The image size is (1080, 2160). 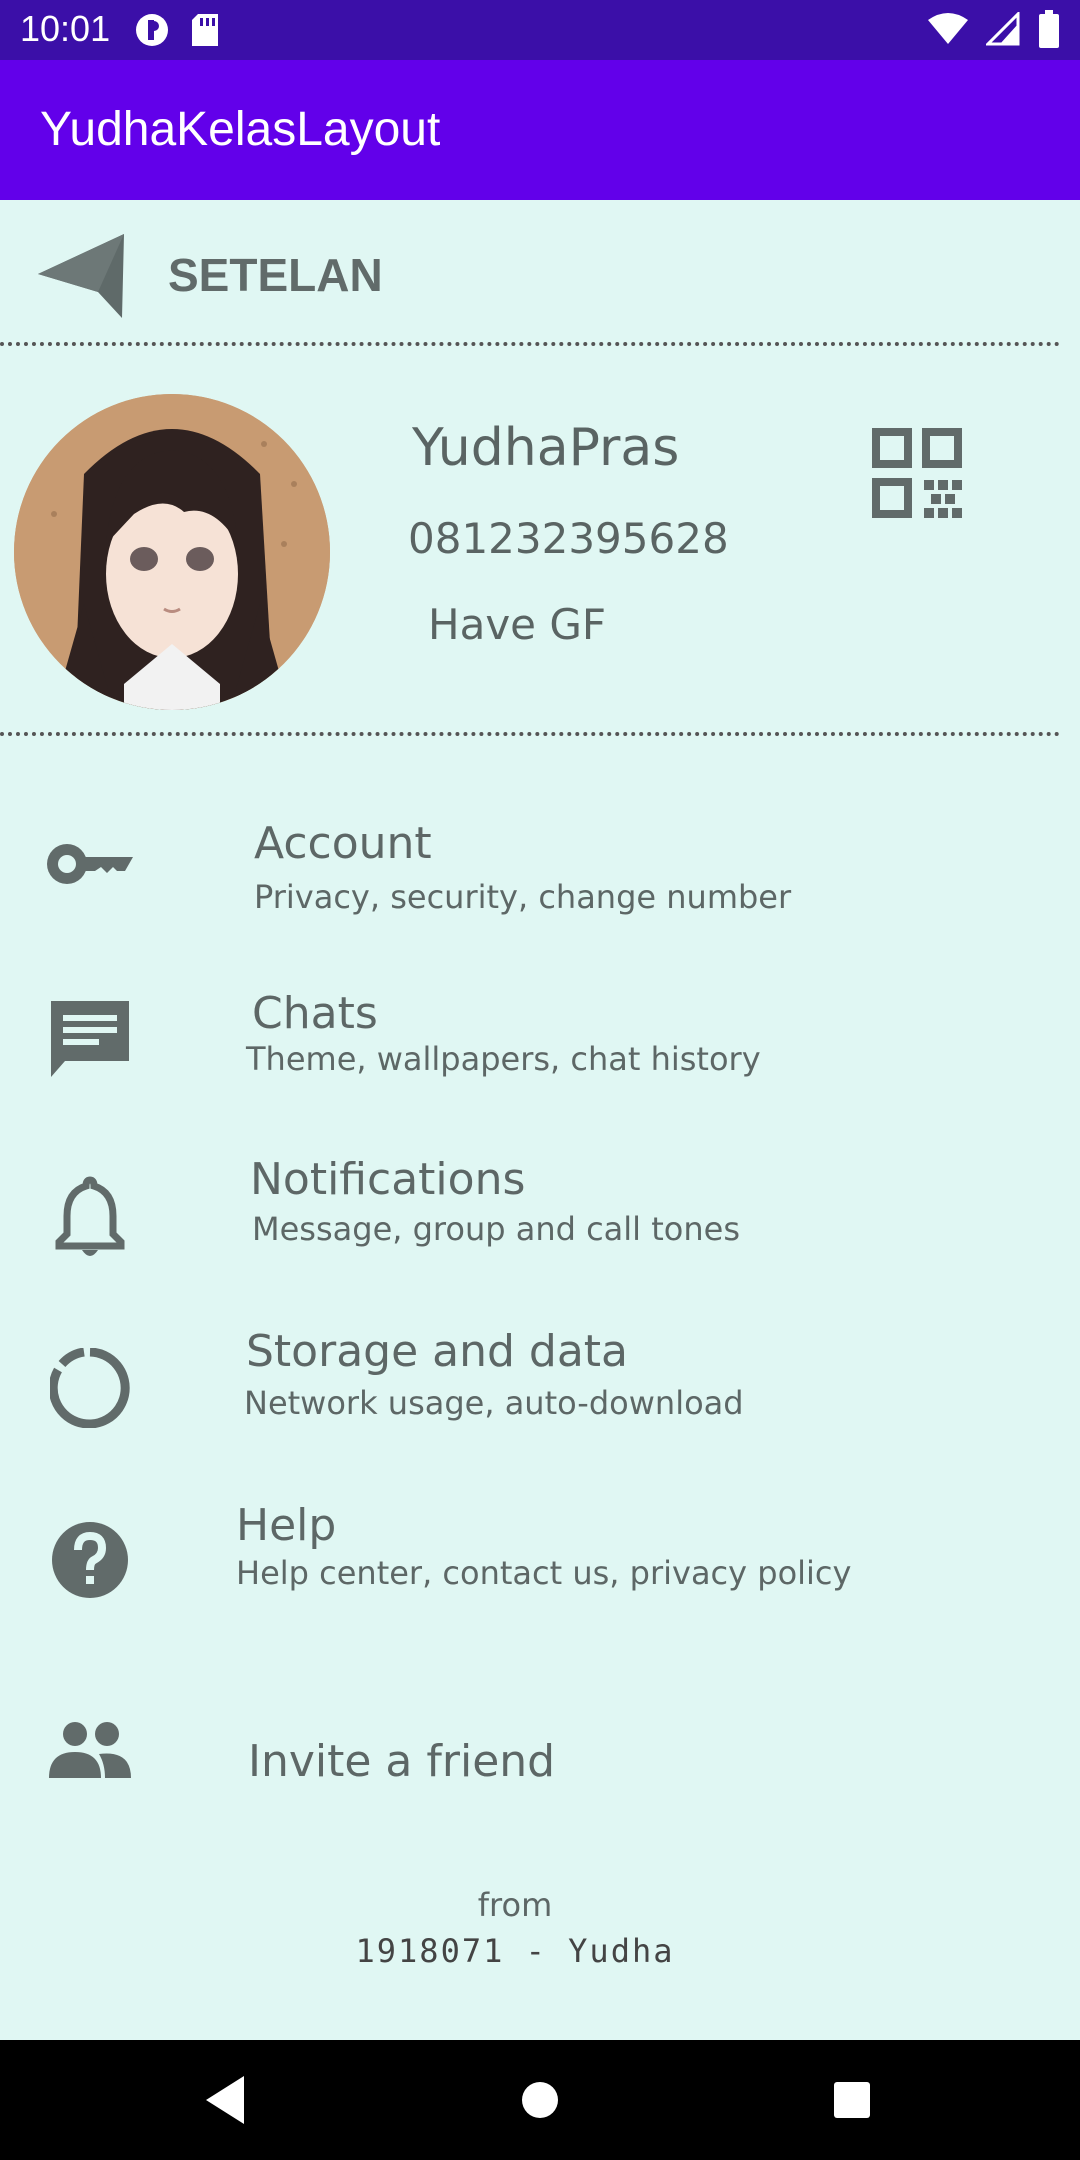 I want to click on nav-recents-button, so click(x=852, y=2100).